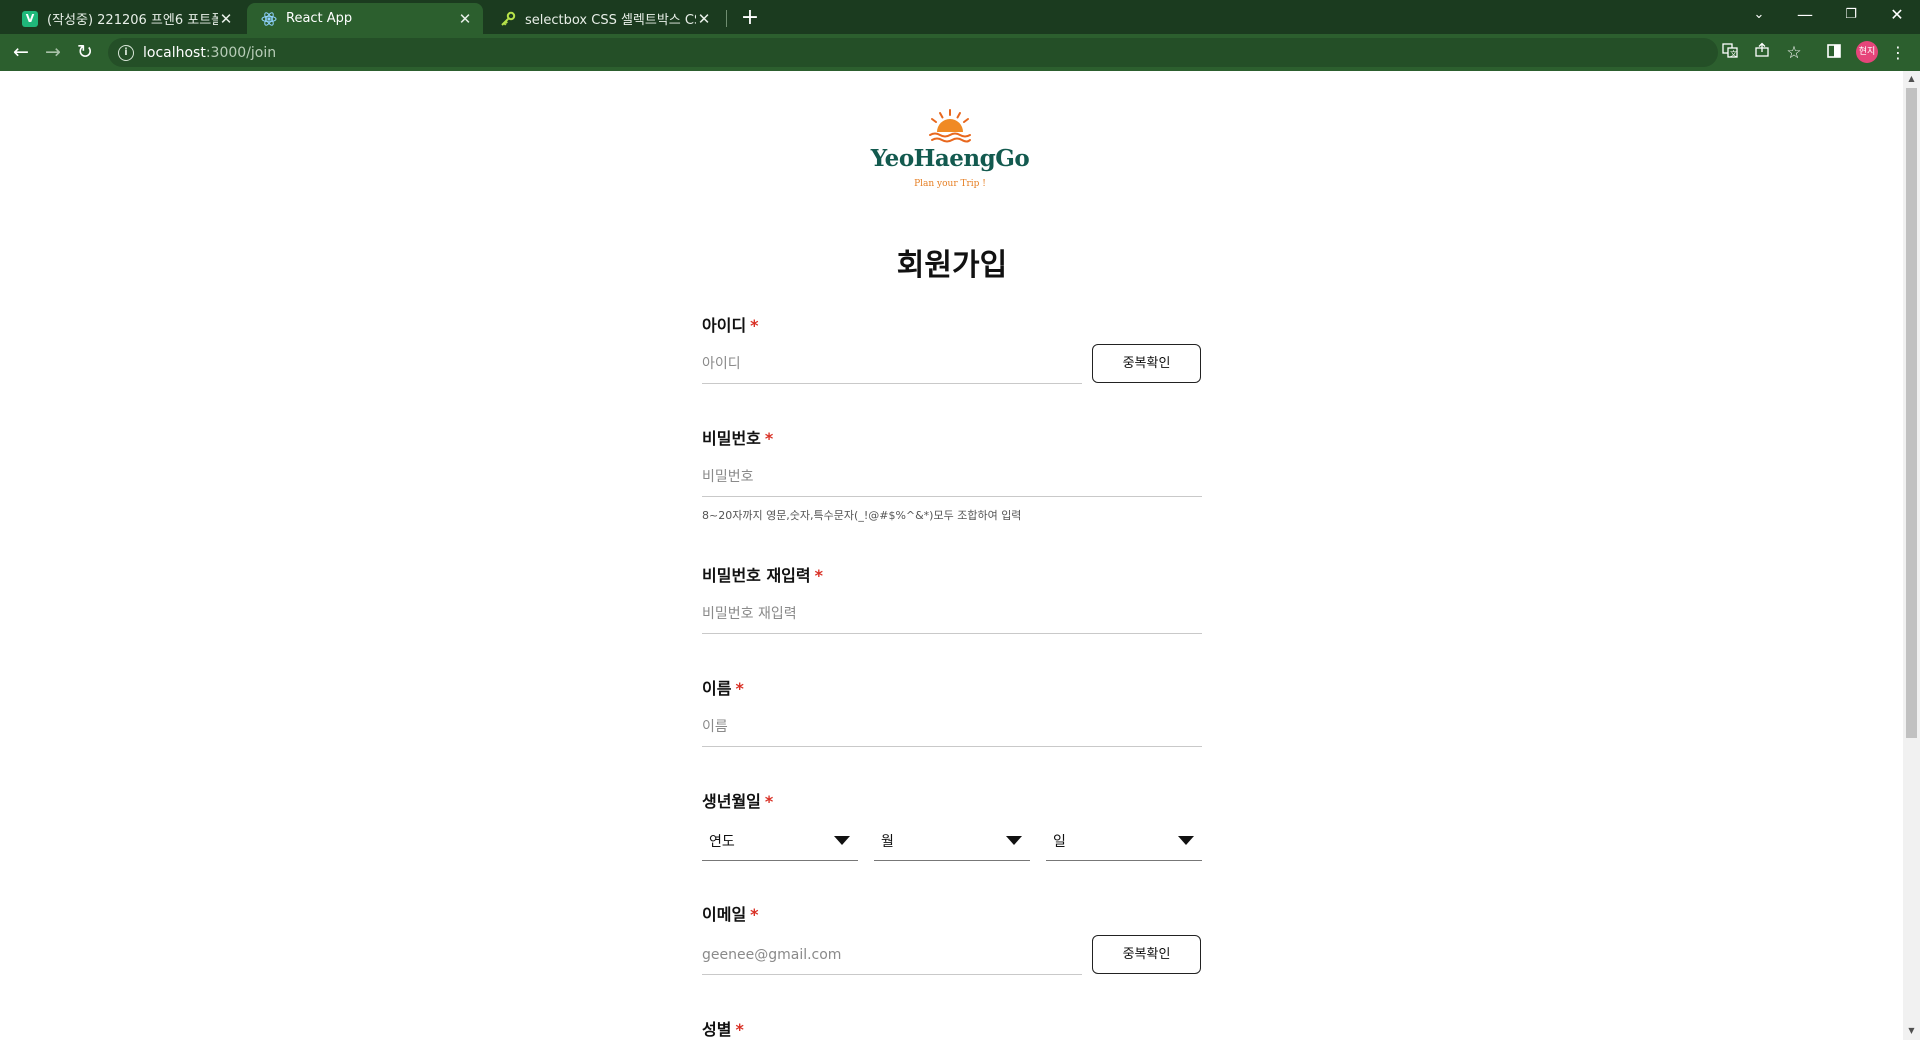 The height and width of the screenshot is (1040, 1920). What do you see at coordinates (1146, 954) in the screenshot?
I see `email-duplicate-check-button: 중복확인` at bounding box center [1146, 954].